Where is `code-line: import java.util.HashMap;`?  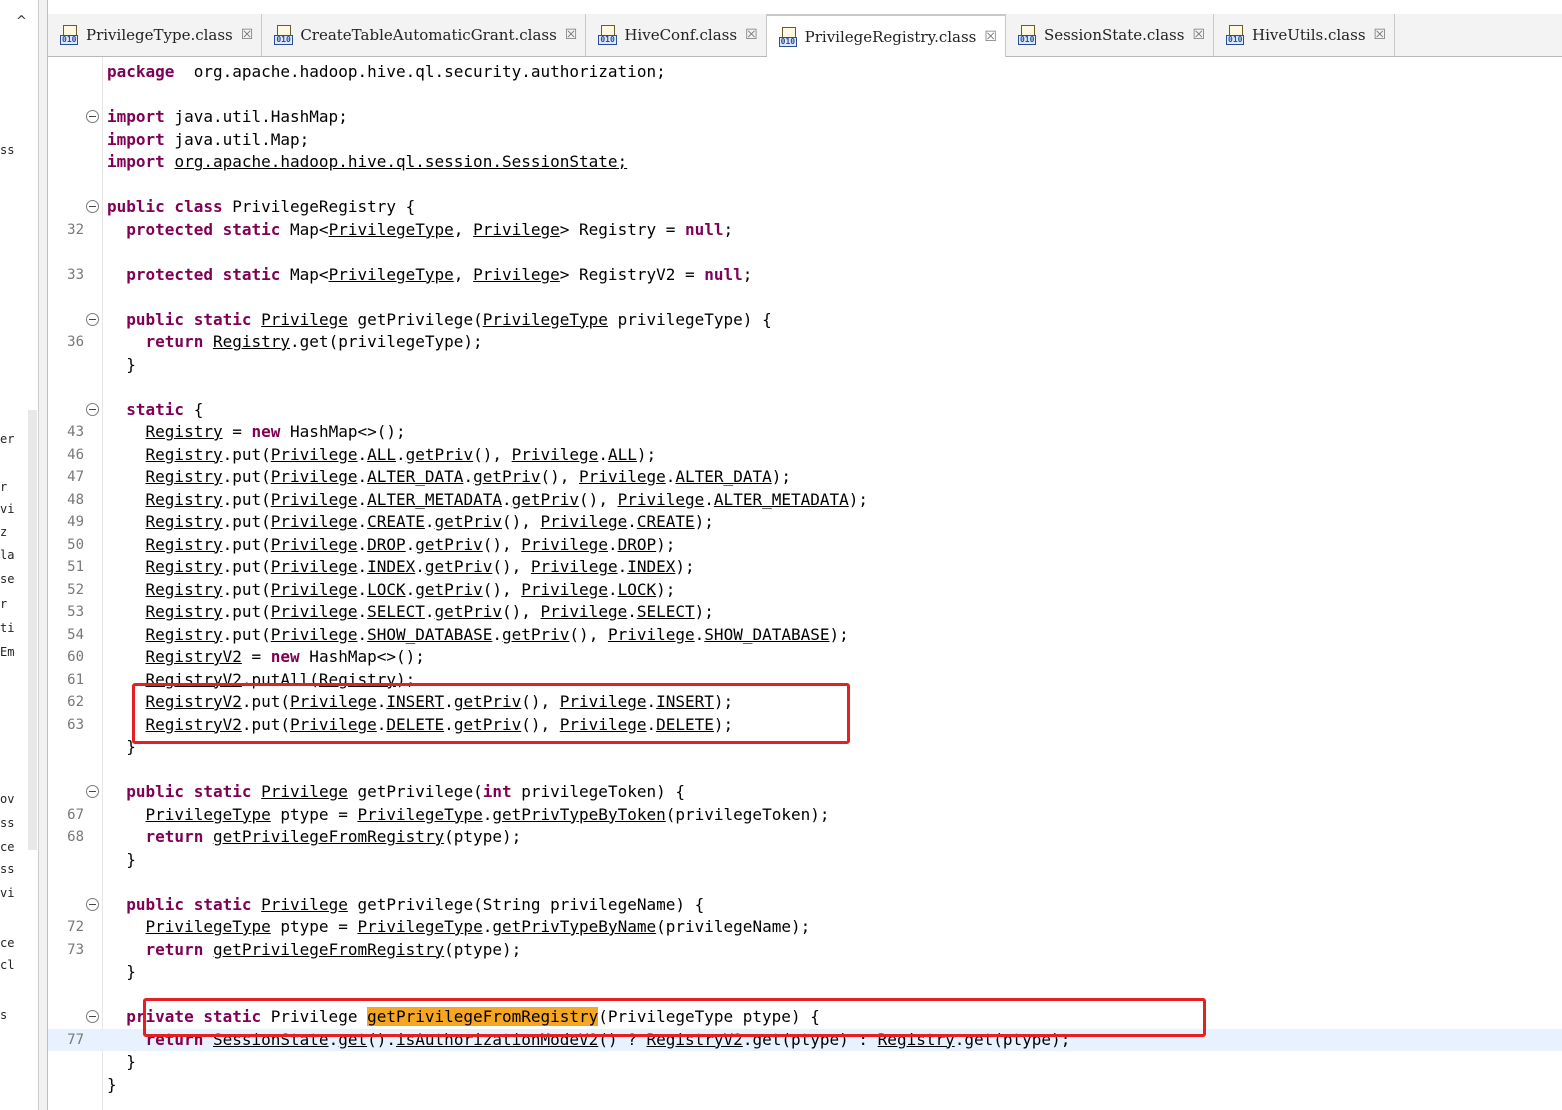 code-line: import java.util.HashMap; is located at coordinates (805, 117).